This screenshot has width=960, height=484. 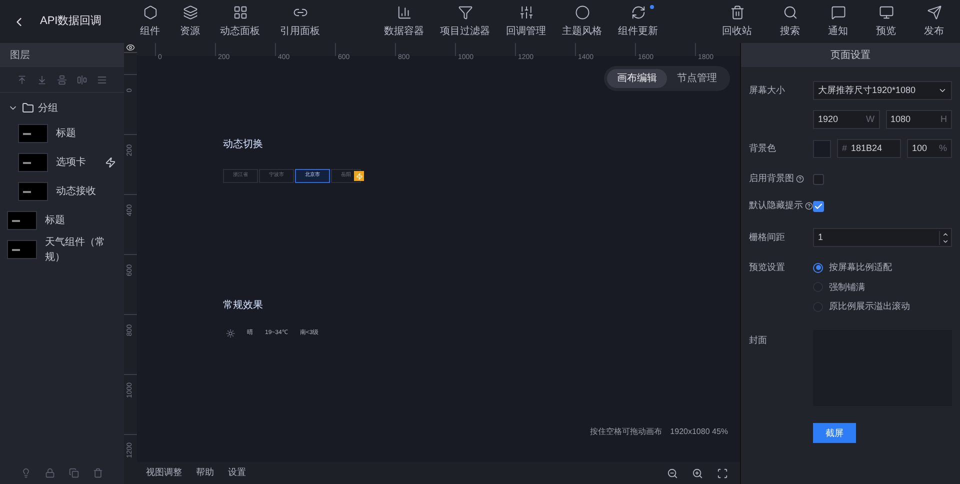 What do you see at coordinates (790, 21) in the screenshot?
I see `toolbar-button: 搜索` at bounding box center [790, 21].